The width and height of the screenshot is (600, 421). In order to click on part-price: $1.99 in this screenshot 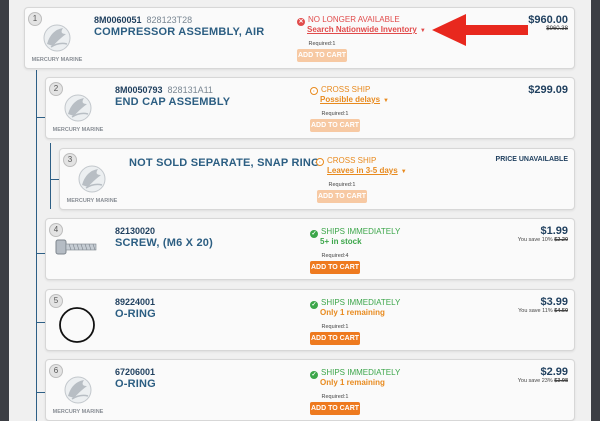, I will do `click(554, 231)`.